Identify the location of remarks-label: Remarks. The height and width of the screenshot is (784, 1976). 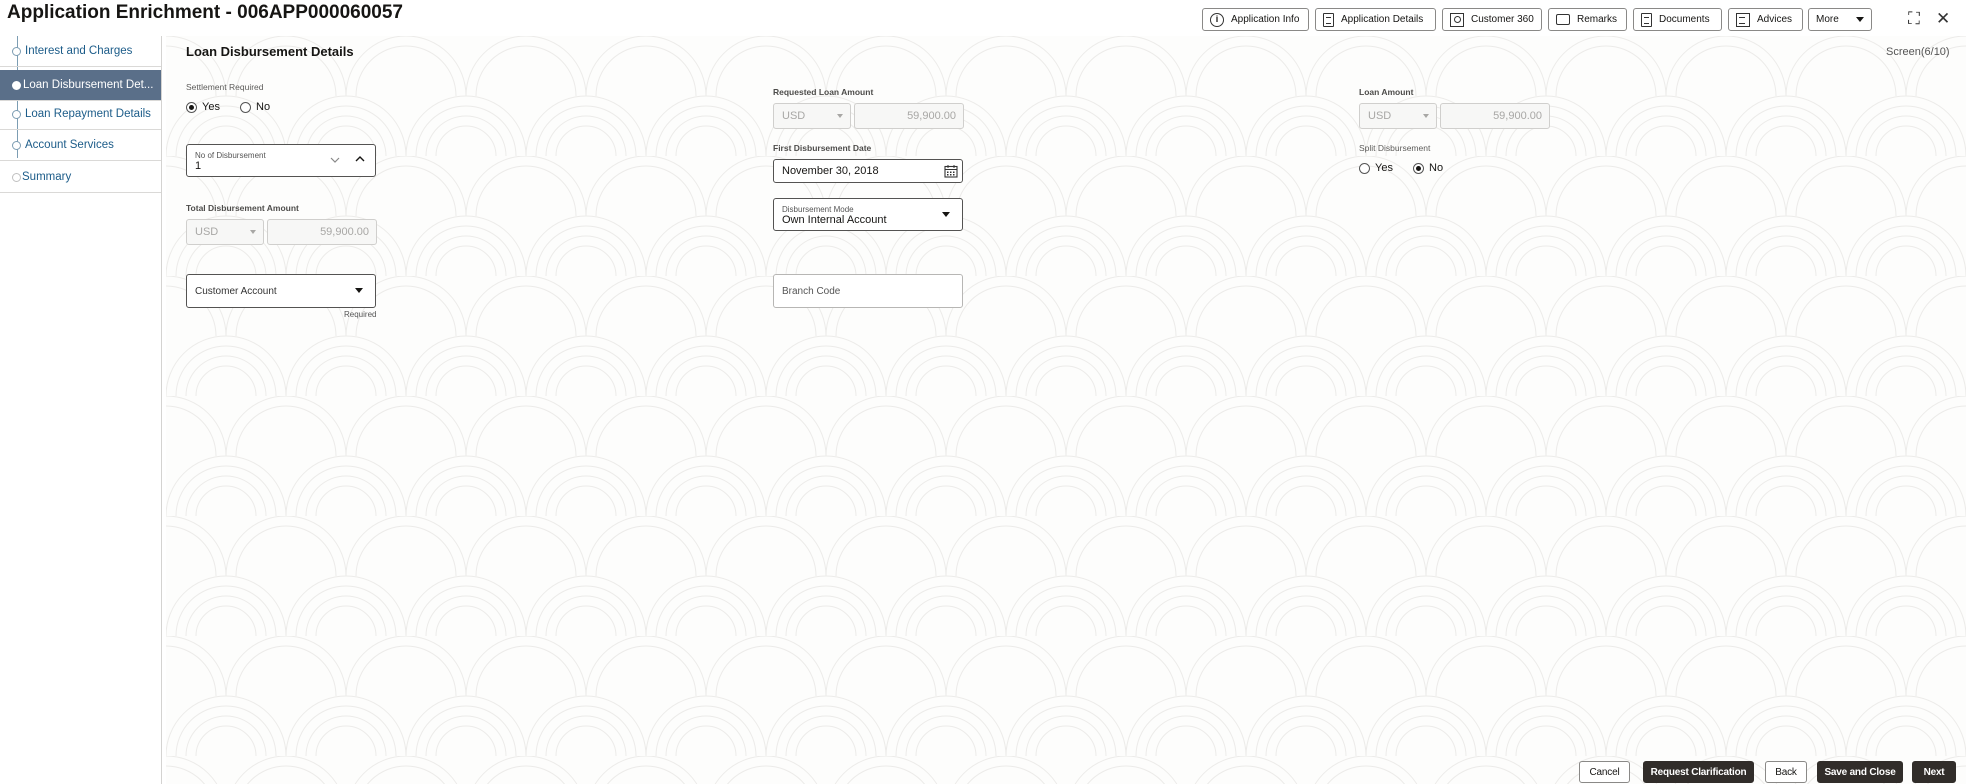
(1597, 19).